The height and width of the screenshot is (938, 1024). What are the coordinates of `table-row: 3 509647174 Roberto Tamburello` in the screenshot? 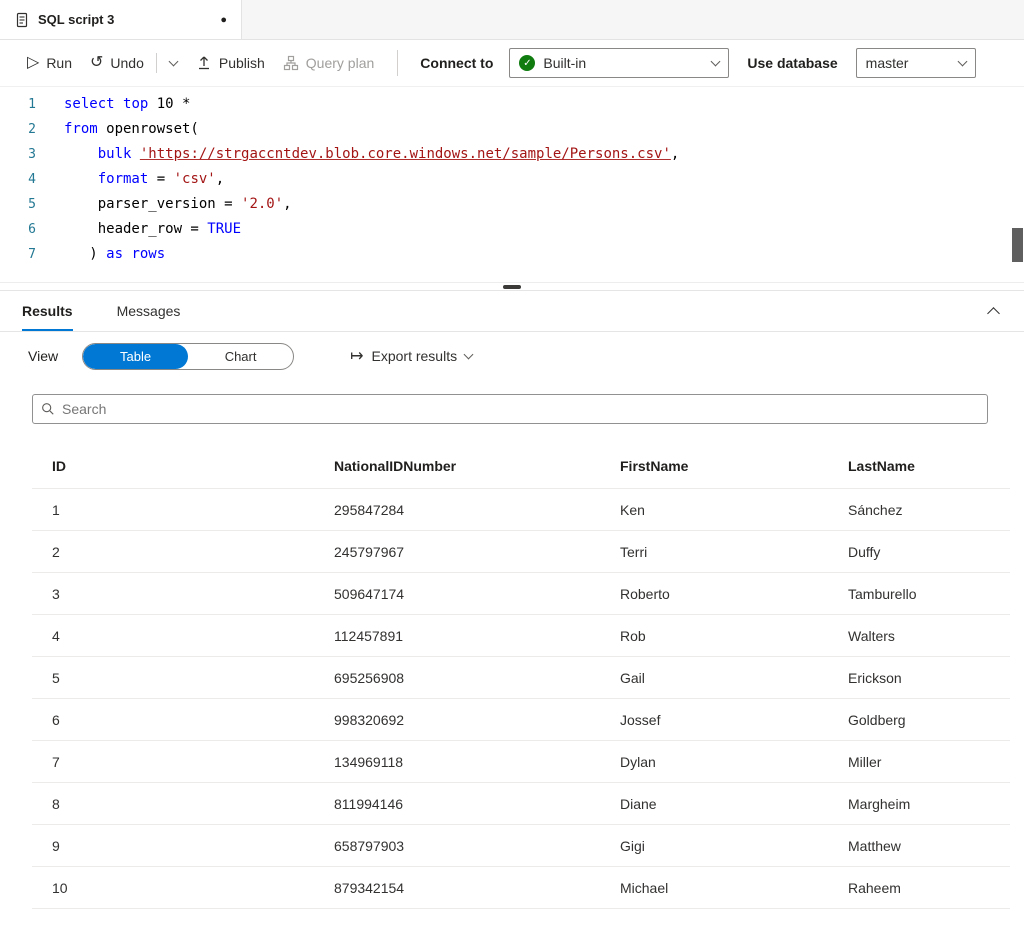 It's located at (521, 594).